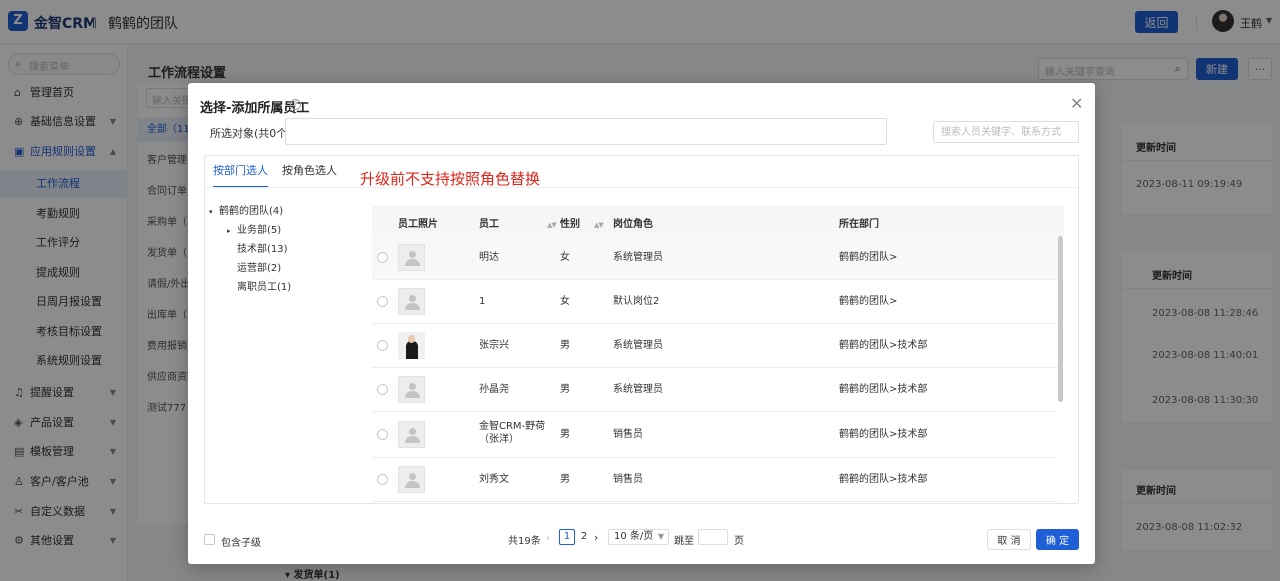 The height and width of the screenshot is (581, 1280). I want to click on page-number-current: 1, so click(567, 537).